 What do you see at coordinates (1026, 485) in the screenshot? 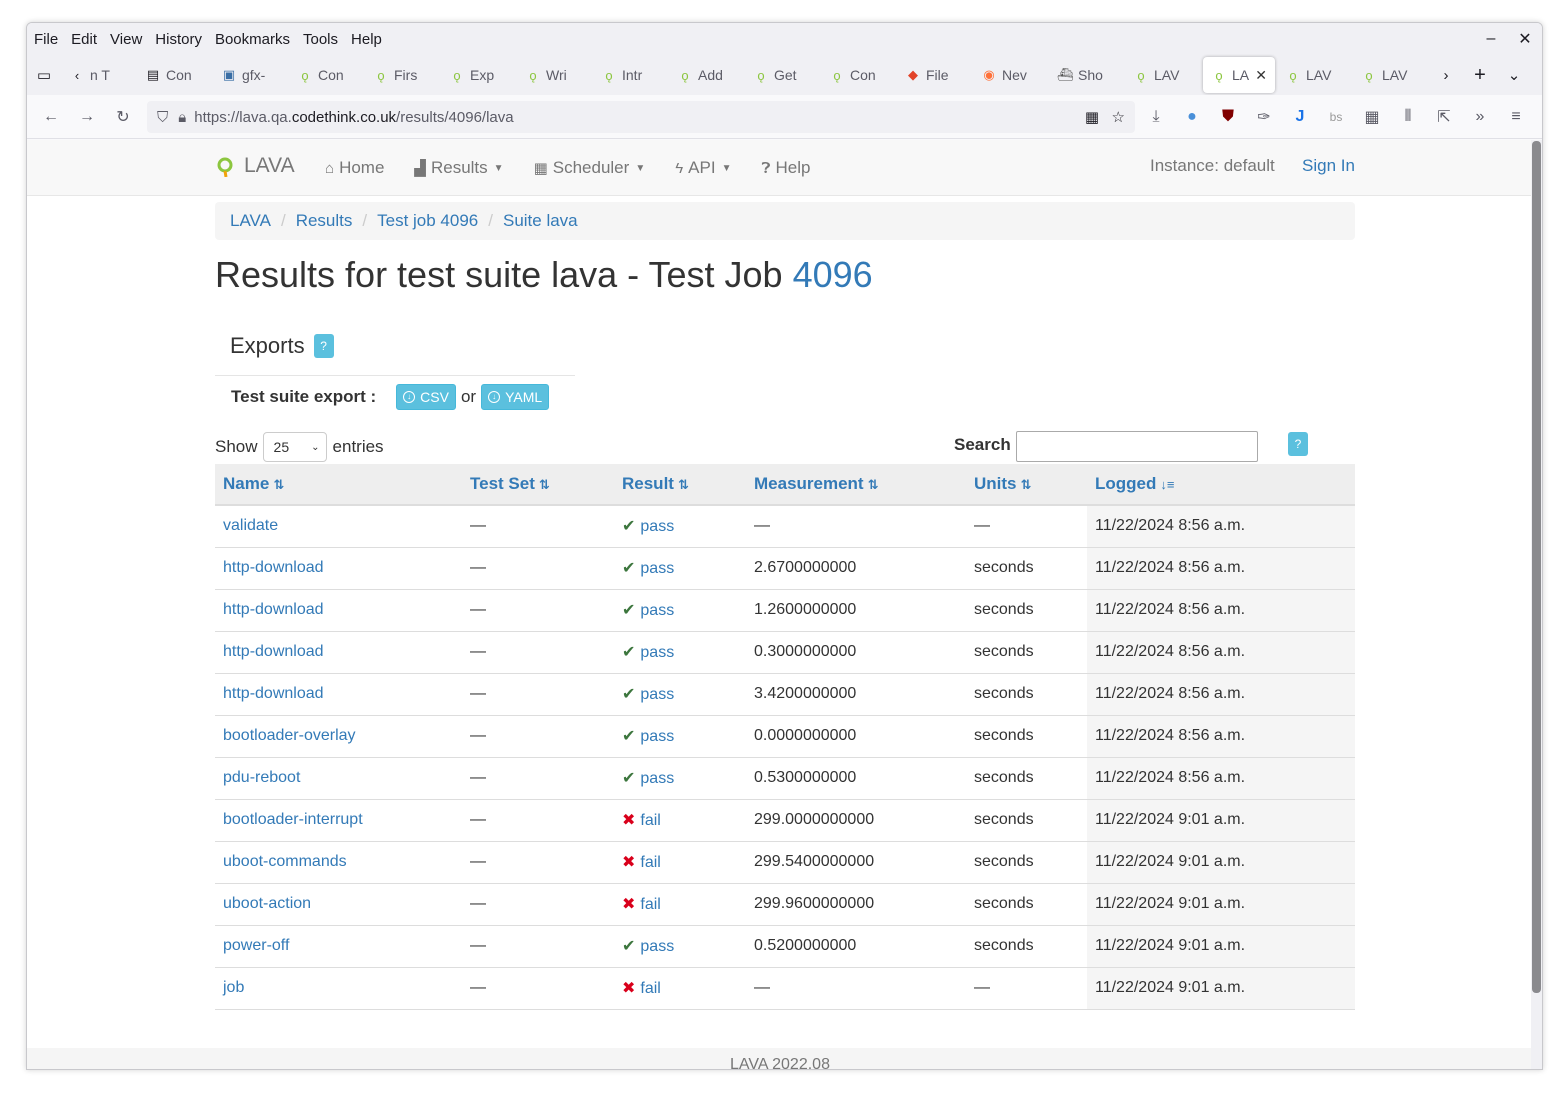
I see `col-header-units: Units ⇅` at bounding box center [1026, 485].